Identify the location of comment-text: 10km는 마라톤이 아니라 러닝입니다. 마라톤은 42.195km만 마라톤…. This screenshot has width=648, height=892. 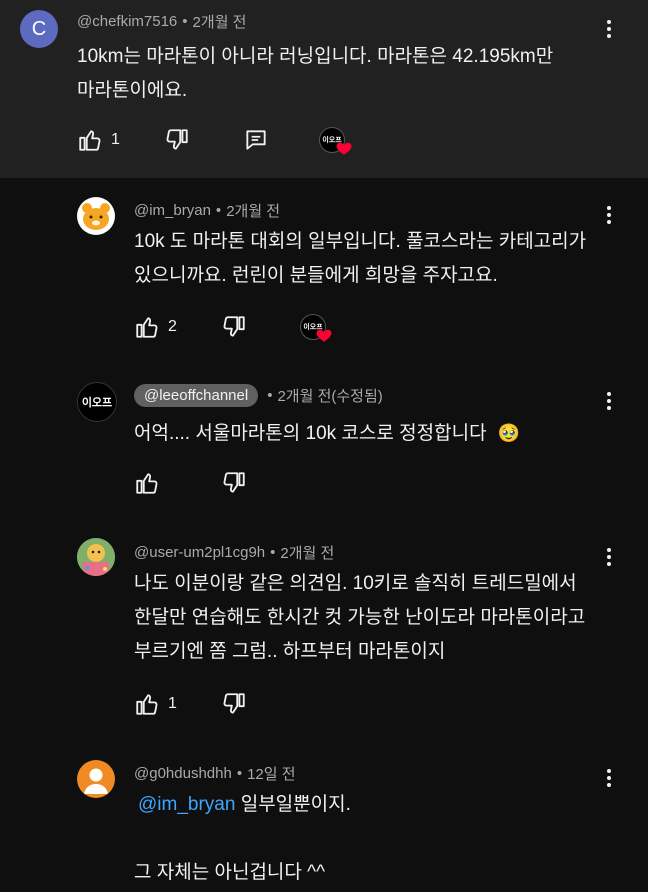
(315, 73).